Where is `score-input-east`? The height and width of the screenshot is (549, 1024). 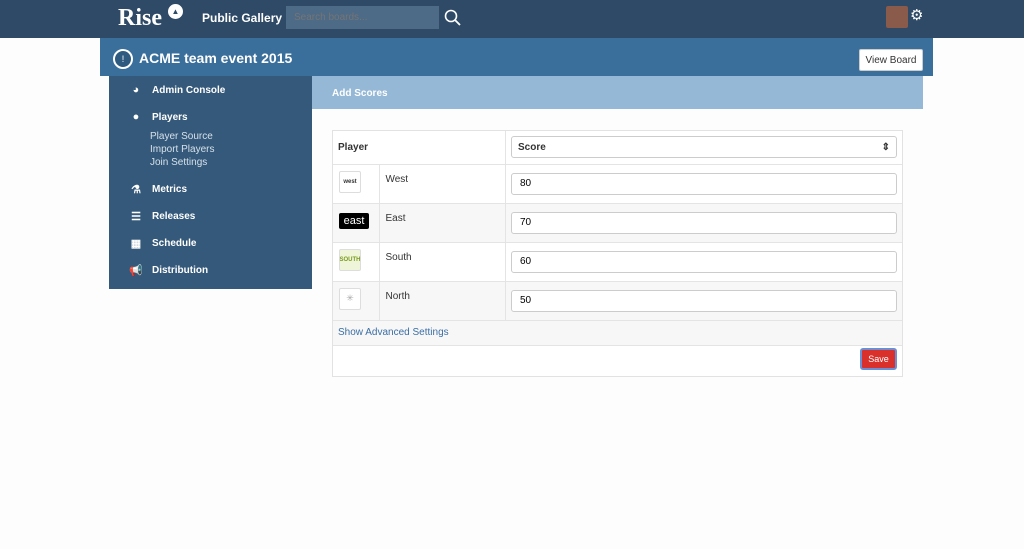 score-input-east is located at coordinates (704, 222).